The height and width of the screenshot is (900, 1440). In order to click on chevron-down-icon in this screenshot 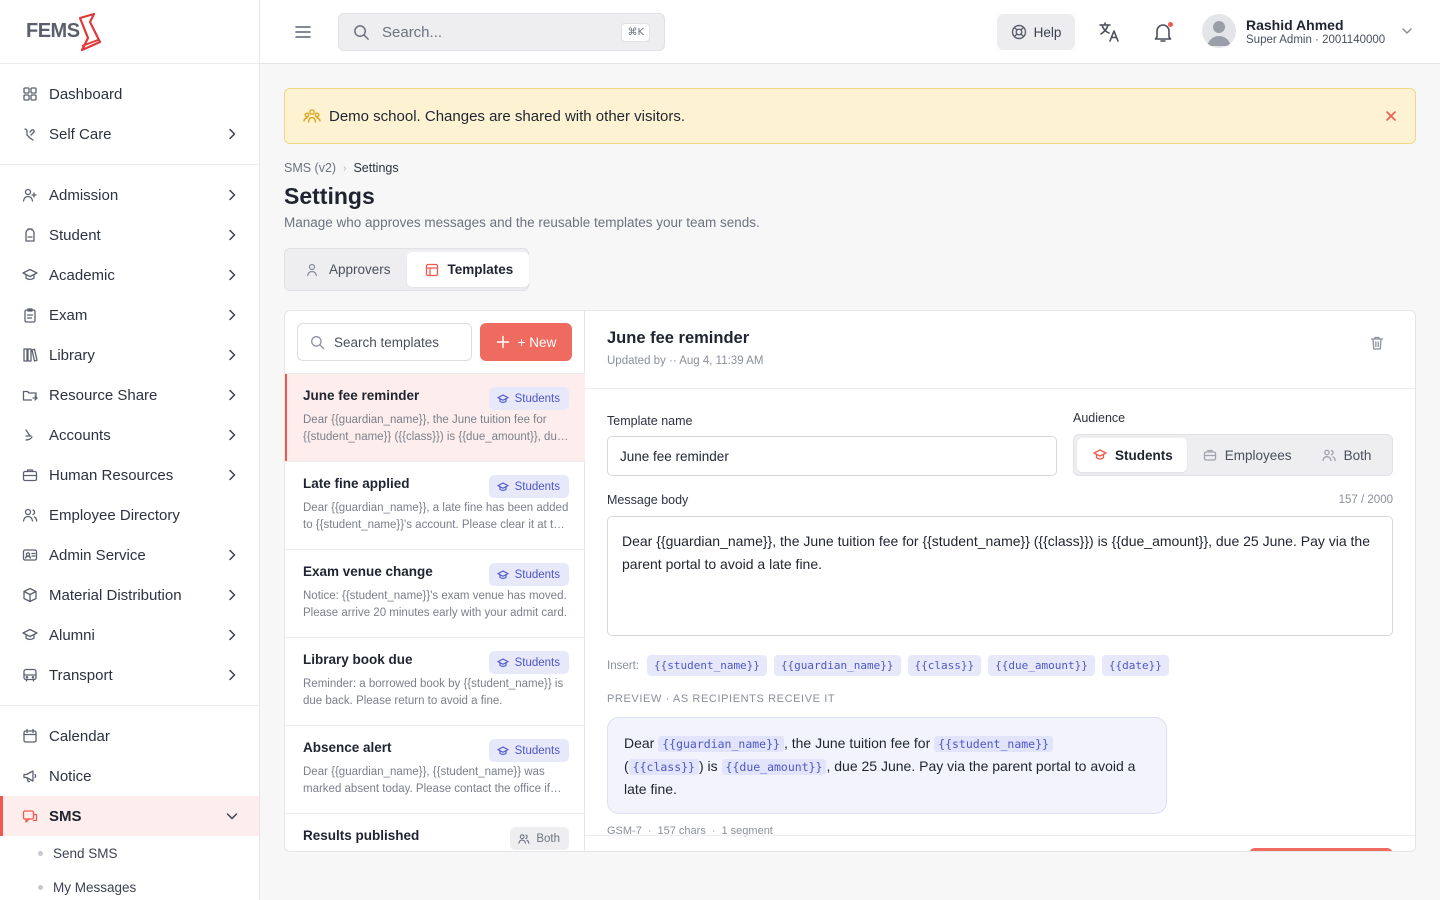, I will do `click(1407, 31)`.